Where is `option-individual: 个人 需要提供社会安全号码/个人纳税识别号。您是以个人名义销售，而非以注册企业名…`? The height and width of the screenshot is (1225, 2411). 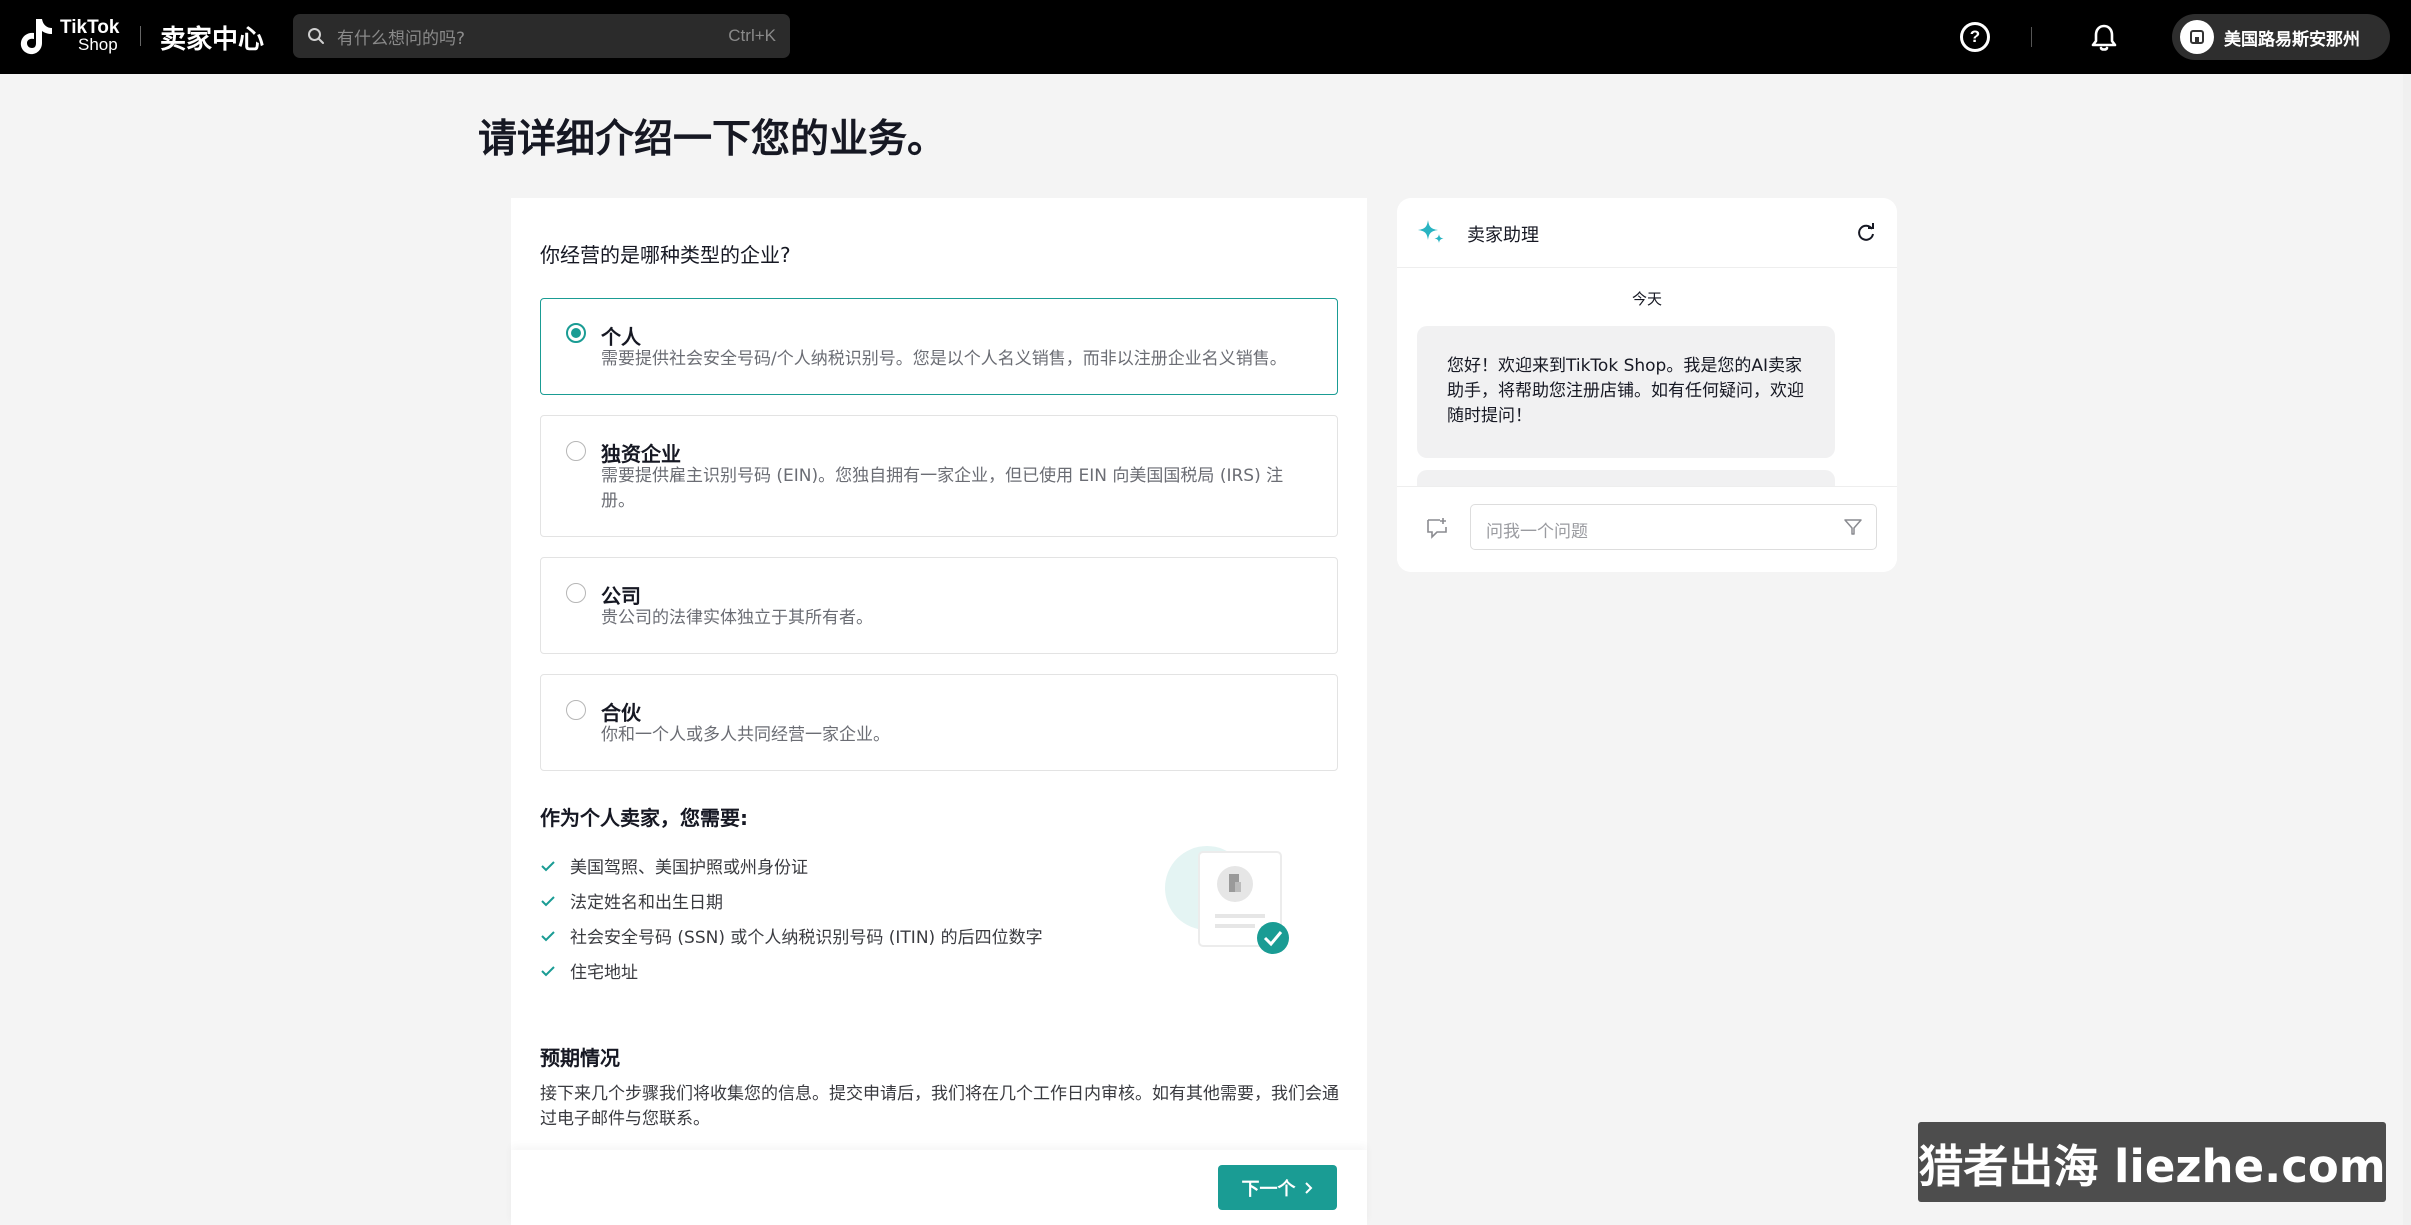
option-individual: 个人 需要提供社会安全号码/个人纳税识别号。您是以个人名义销售，而非以注册企业名… is located at coordinates (939, 346).